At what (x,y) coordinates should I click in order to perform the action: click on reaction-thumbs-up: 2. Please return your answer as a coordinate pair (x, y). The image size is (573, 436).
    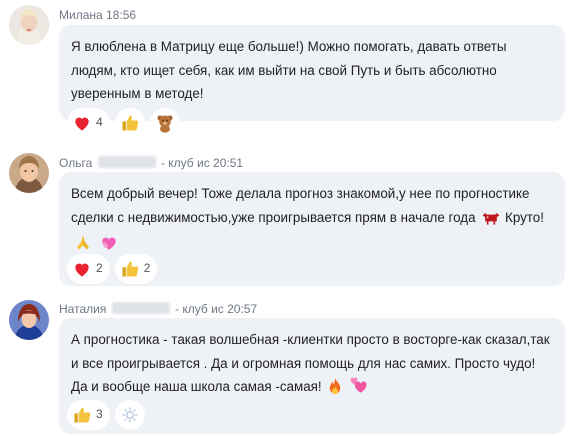
    Looking at the image, I should click on (136, 269).